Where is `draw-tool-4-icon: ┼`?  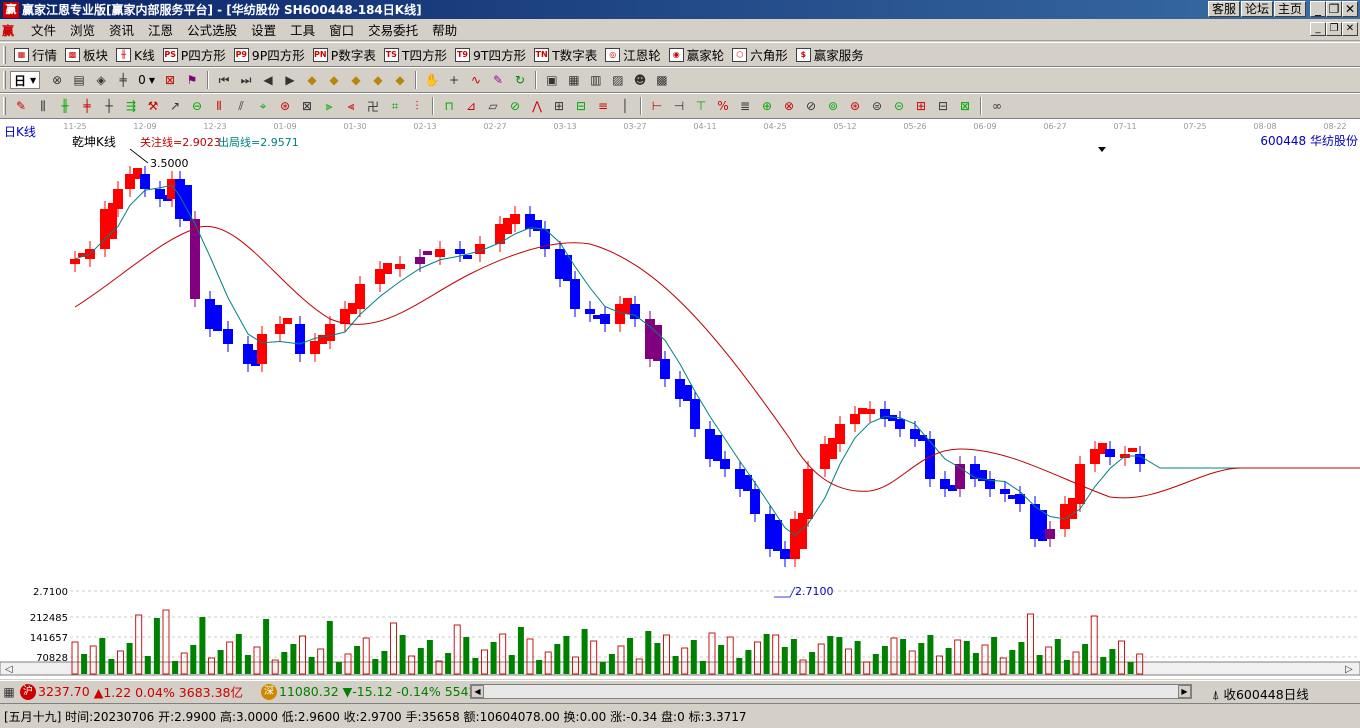 draw-tool-4-icon: ┼ is located at coordinates (109, 106).